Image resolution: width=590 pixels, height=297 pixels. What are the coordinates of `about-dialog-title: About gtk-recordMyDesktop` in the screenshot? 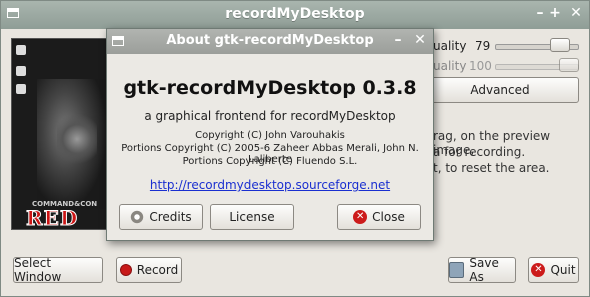 It's located at (270, 40).